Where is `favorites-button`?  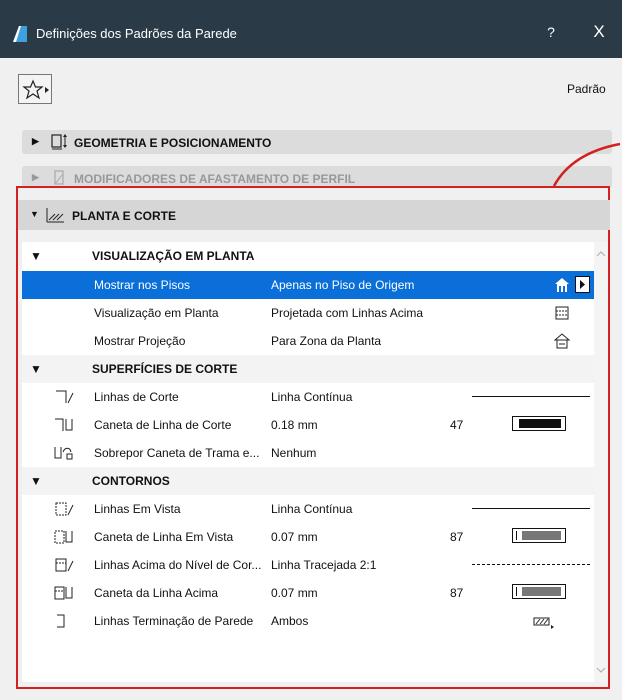
favorites-button is located at coordinates (35, 89).